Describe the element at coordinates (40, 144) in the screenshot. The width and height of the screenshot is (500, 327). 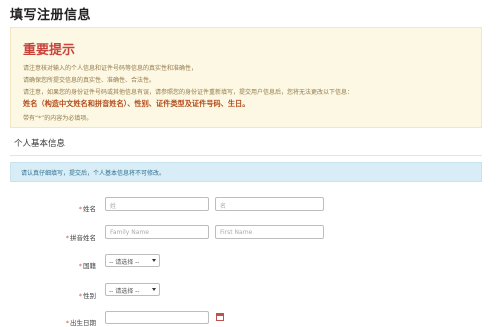
I see `section-title: 个人基本信息` at that location.